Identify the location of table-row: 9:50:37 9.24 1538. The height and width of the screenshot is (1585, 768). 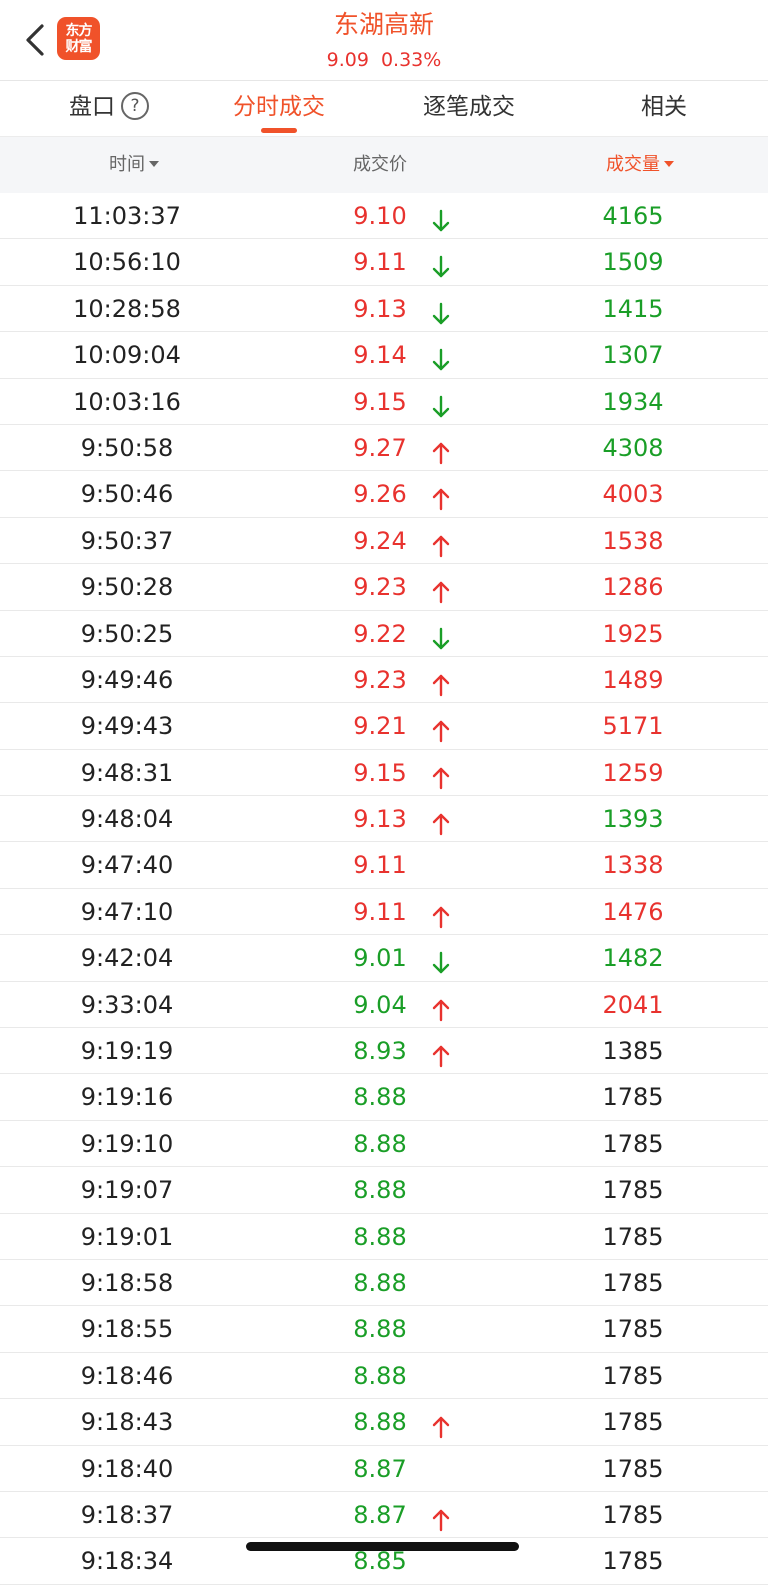
(384, 541).